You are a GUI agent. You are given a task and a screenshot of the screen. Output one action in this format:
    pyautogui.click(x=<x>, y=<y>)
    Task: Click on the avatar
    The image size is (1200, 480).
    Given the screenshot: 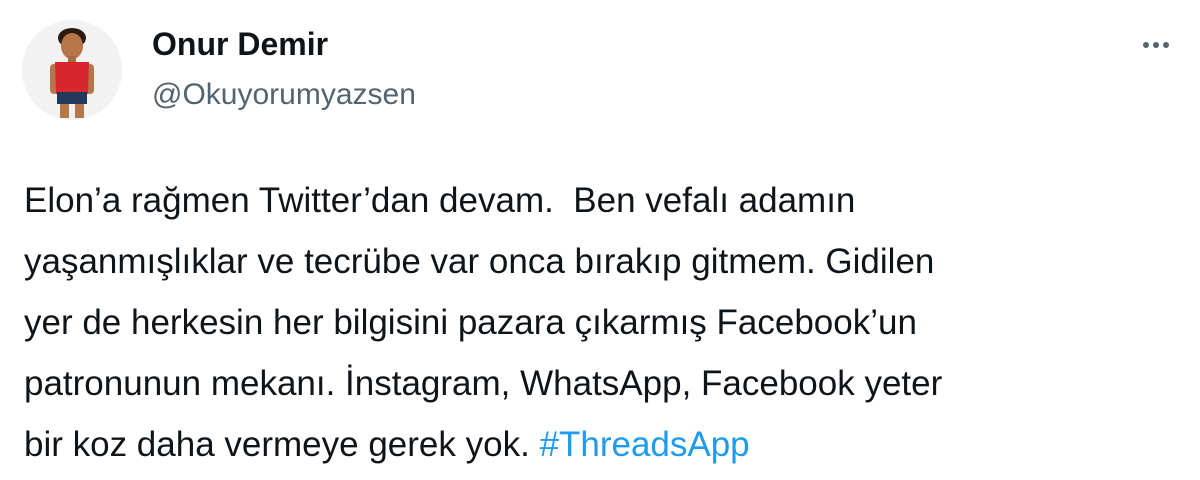 What is the action you would take?
    pyautogui.click(x=72, y=70)
    